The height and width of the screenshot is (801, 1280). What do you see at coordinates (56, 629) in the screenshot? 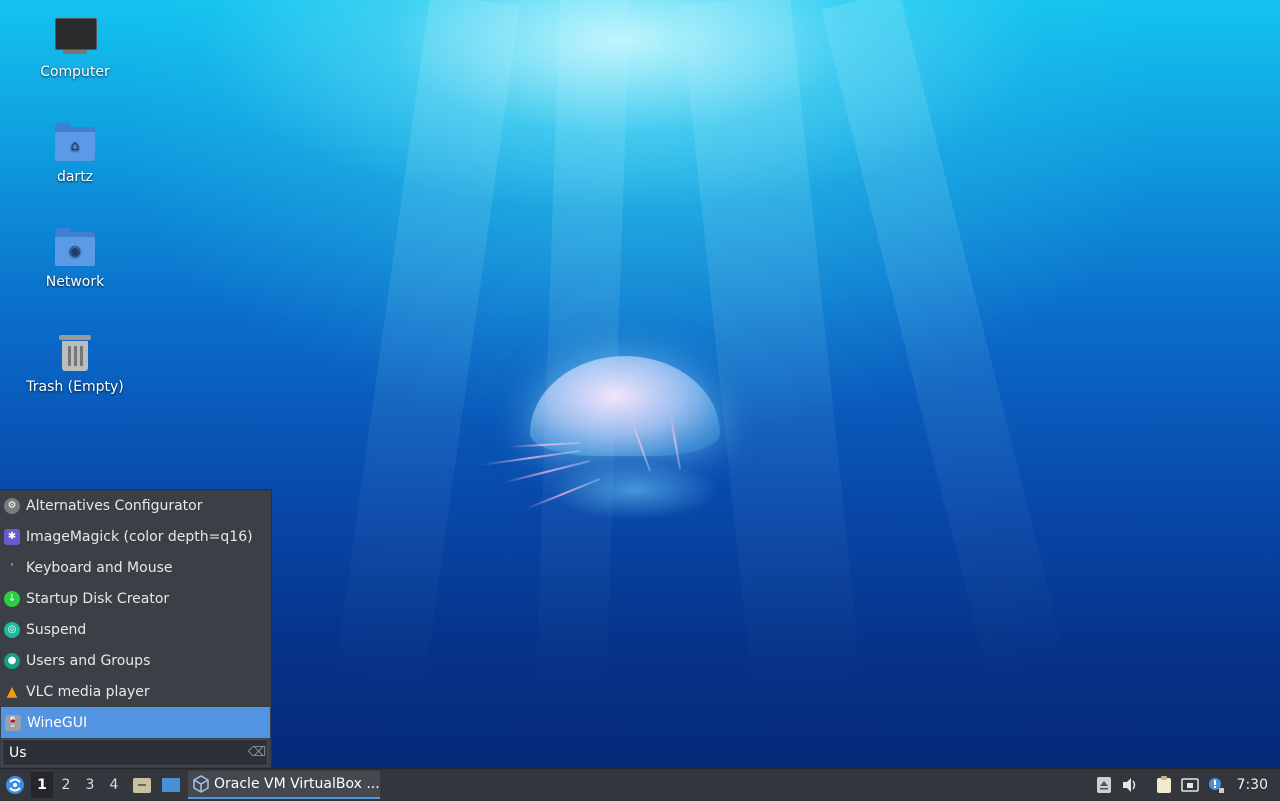
I see `menu-item-label: Suspend` at bounding box center [56, 629].